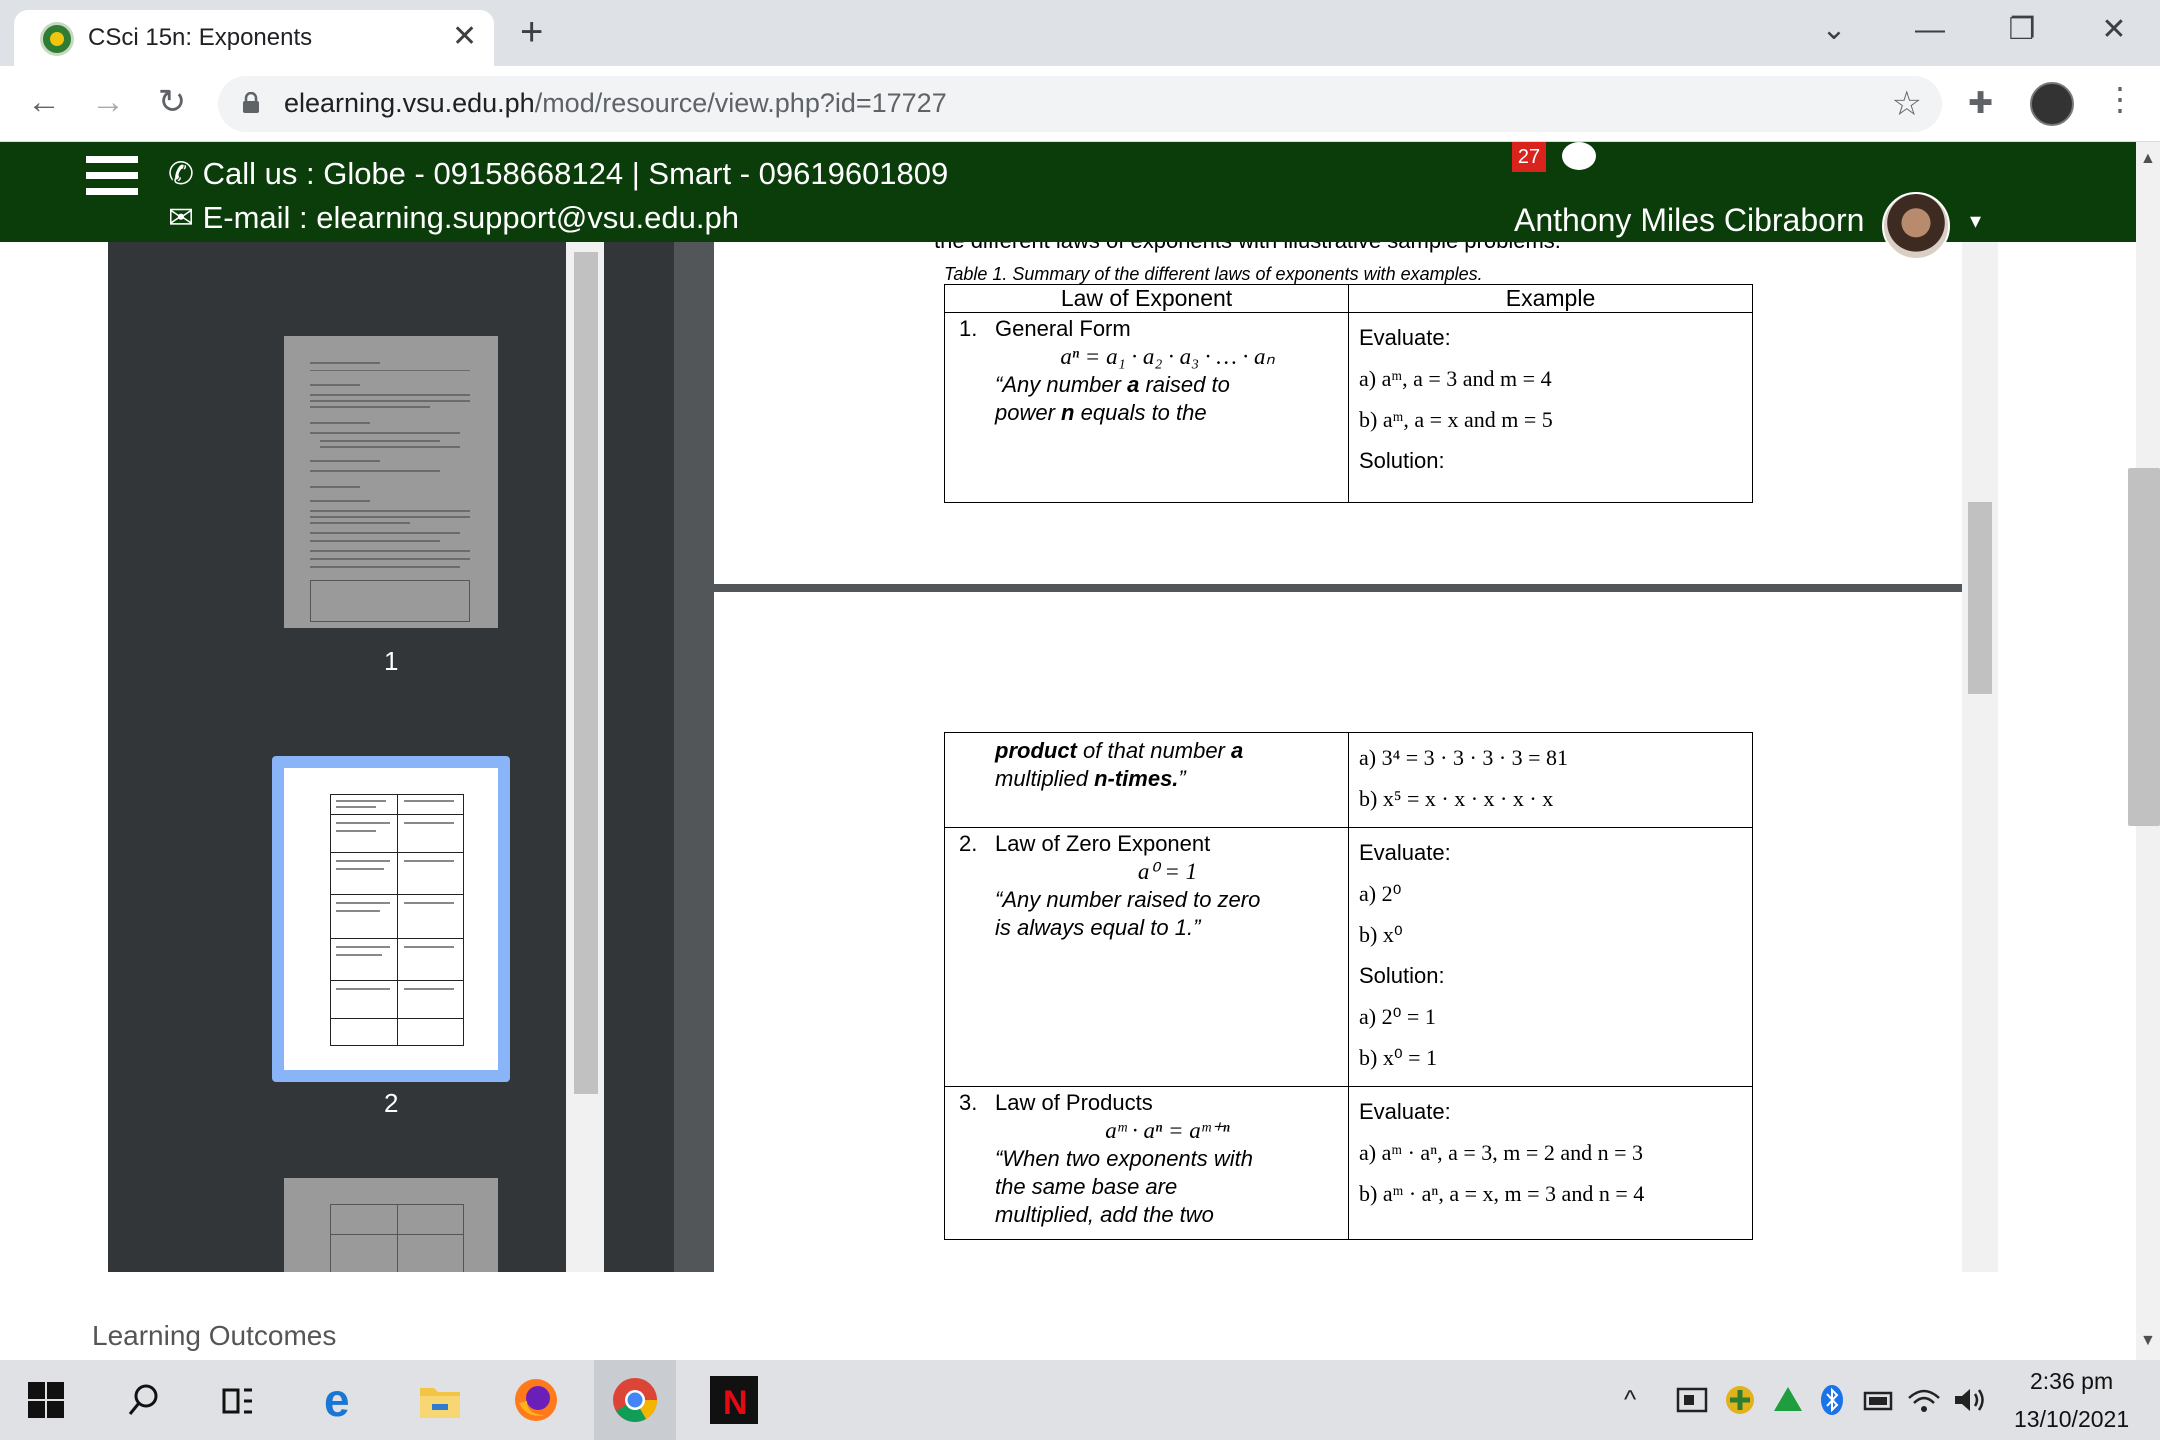  Describe the element at coordinates (1907, 104) in the screenshot. I see `bookmark-star-icon: ☆` at that location.